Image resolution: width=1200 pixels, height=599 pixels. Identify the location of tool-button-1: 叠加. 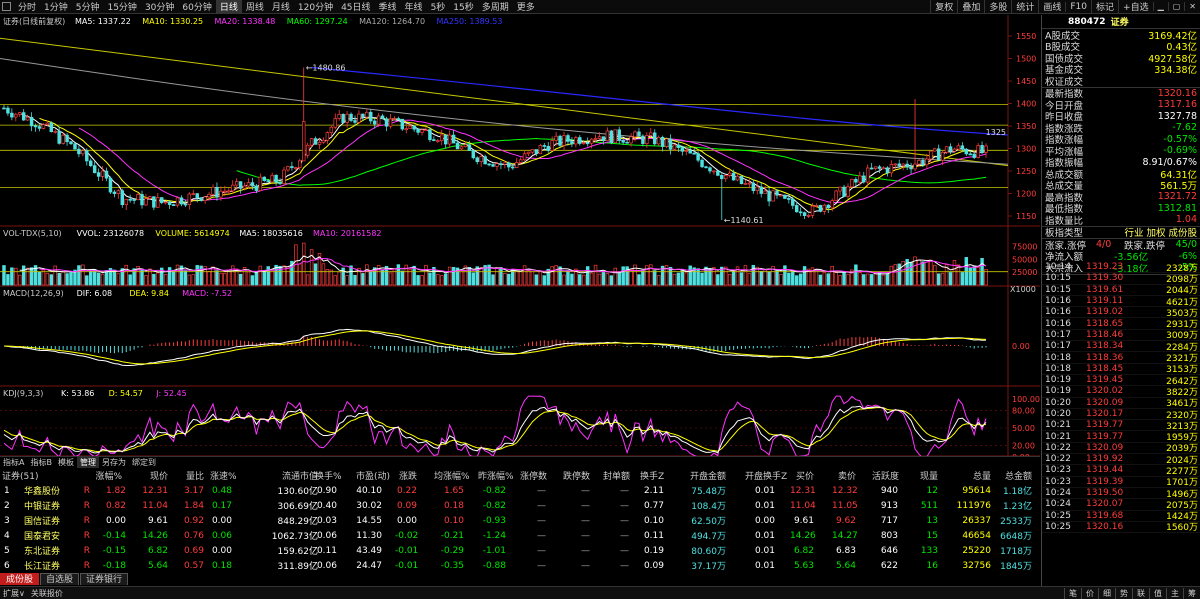
(970, 6).